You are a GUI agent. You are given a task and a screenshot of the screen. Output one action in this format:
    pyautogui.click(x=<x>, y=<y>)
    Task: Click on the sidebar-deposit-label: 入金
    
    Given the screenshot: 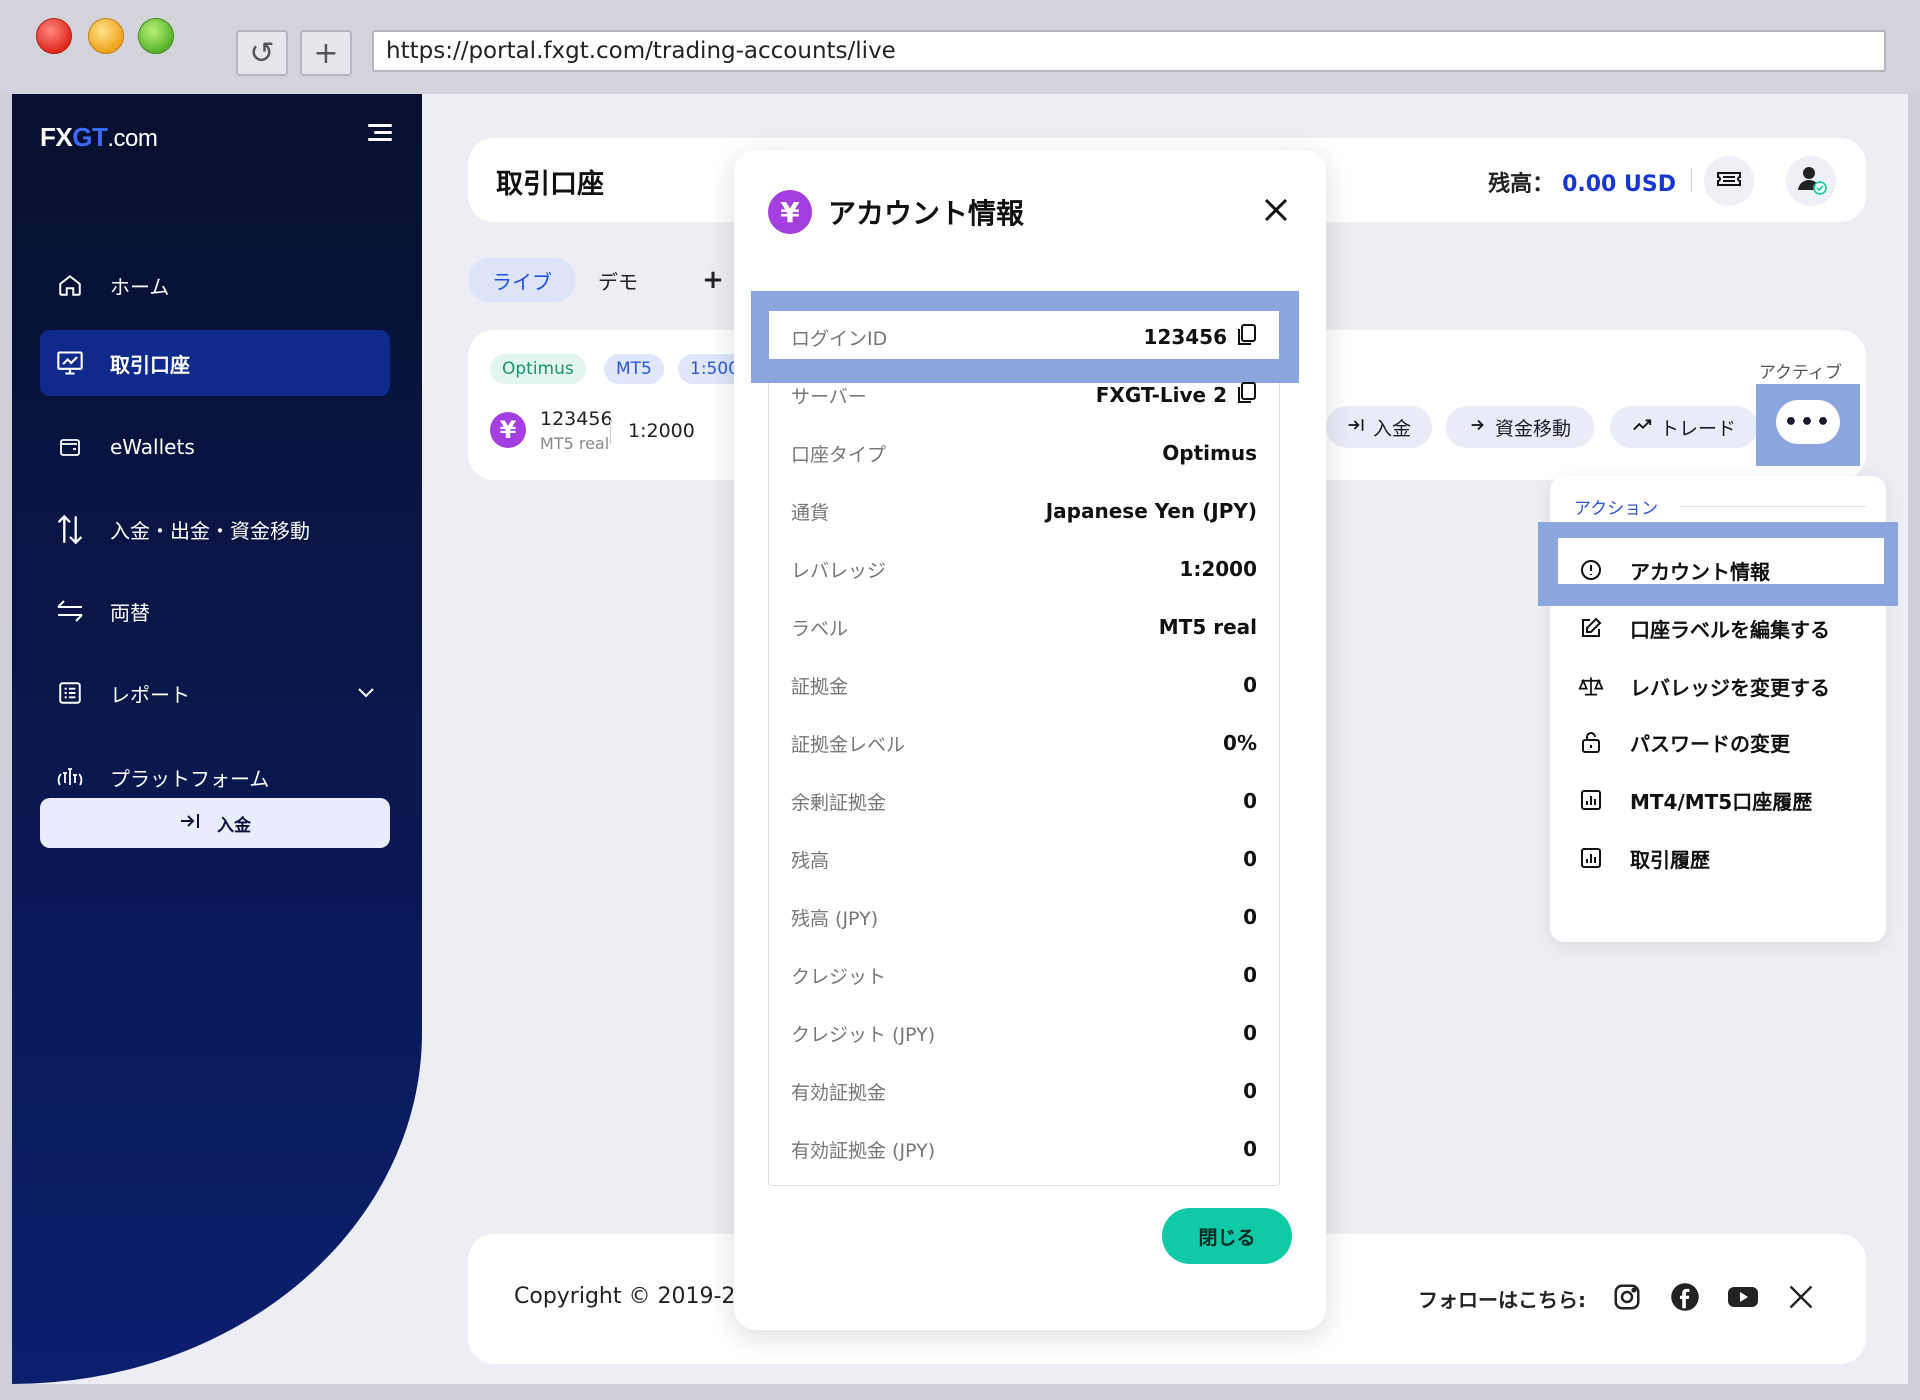 What is the action you would take?
    pyautogui.click(x=234, y=825)
    